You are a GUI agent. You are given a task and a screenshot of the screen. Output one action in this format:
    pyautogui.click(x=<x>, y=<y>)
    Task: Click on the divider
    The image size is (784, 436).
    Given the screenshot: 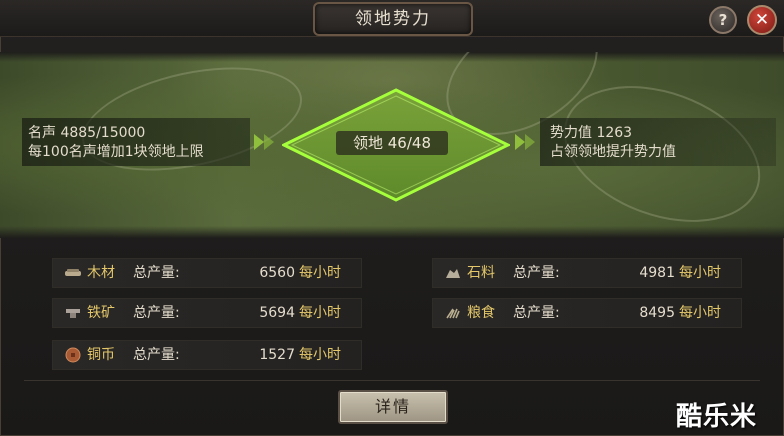 What is the action you would take?
    pyautogui.click(x=392, y=380)
    